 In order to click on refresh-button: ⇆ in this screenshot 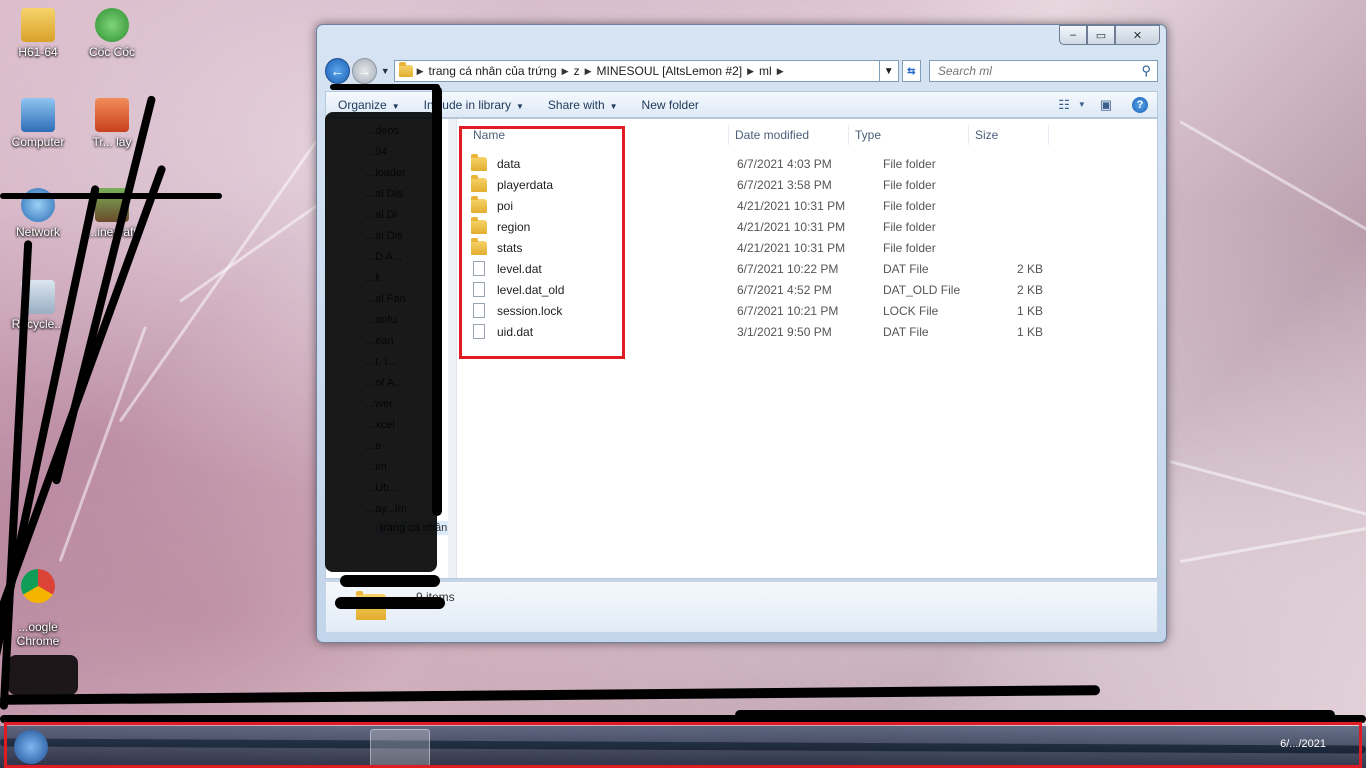, I will do `click(911, 71)`.